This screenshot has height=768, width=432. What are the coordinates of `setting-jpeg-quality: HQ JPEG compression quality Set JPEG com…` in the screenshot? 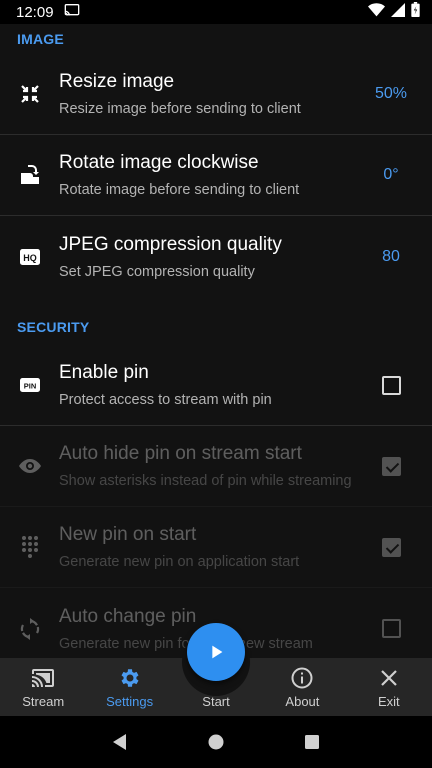 It's located at (216, 256).